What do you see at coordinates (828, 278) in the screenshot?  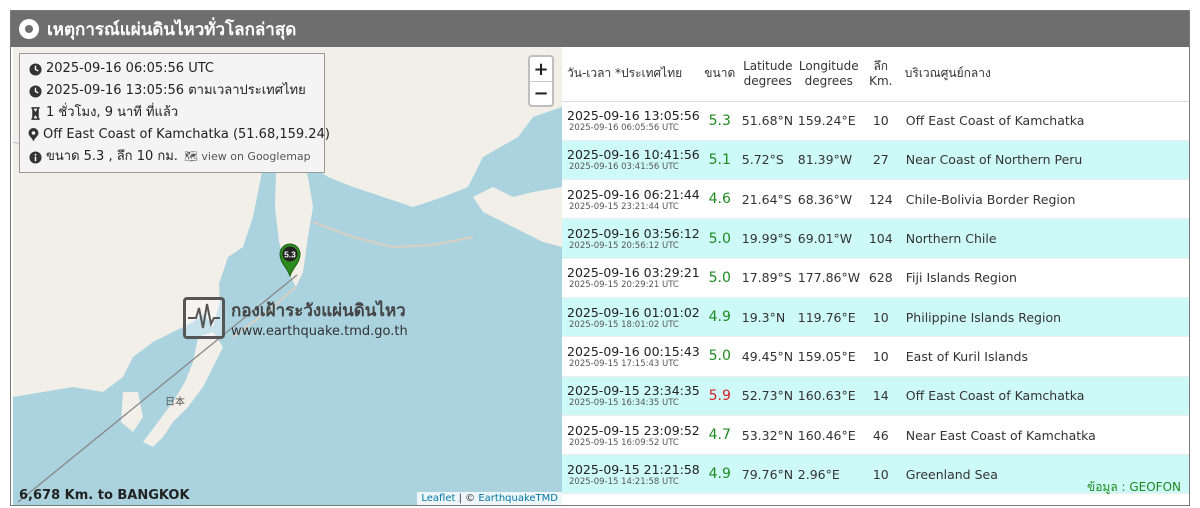 I see `cell-longitude: 177.86°W` at bounding box center [828, 278].